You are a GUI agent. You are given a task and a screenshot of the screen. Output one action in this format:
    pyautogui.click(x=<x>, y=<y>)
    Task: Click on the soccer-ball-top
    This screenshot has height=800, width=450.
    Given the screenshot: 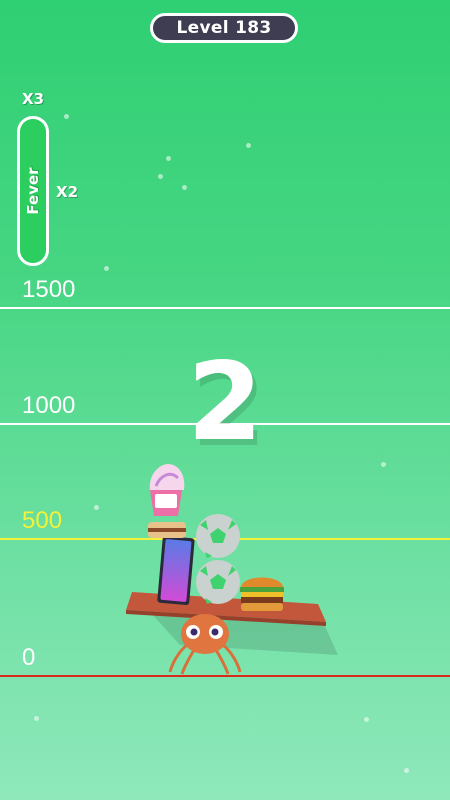 What is the action you would take?
    pyautogui.click(x=218, y=536)
    